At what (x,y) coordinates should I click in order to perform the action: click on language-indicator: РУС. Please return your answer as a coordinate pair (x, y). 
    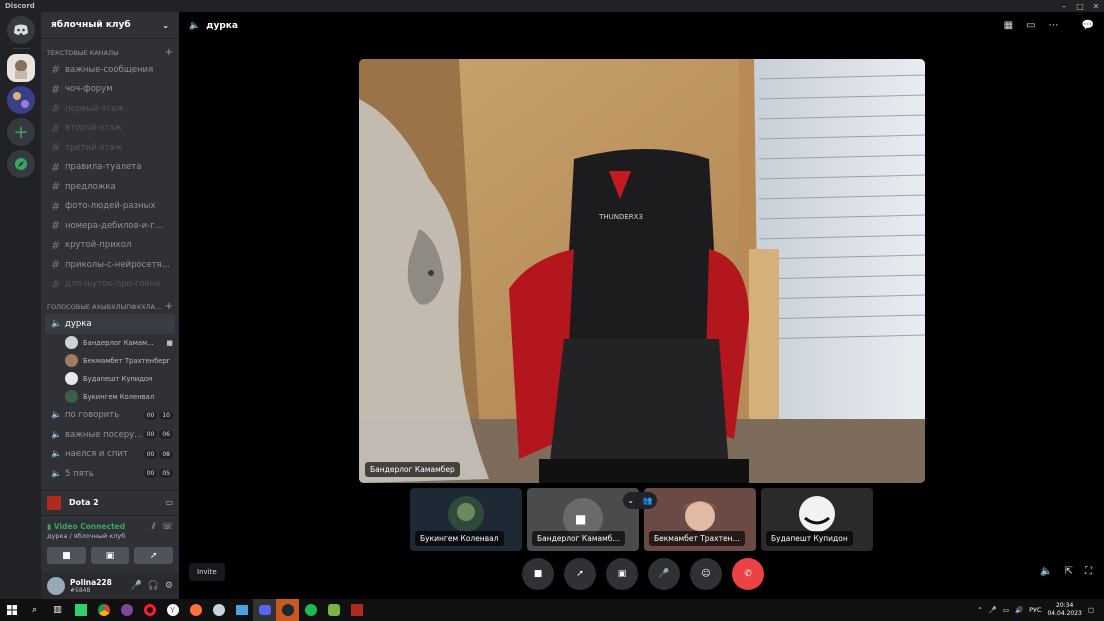
    Looking at the image, I should click on (1035, 610).